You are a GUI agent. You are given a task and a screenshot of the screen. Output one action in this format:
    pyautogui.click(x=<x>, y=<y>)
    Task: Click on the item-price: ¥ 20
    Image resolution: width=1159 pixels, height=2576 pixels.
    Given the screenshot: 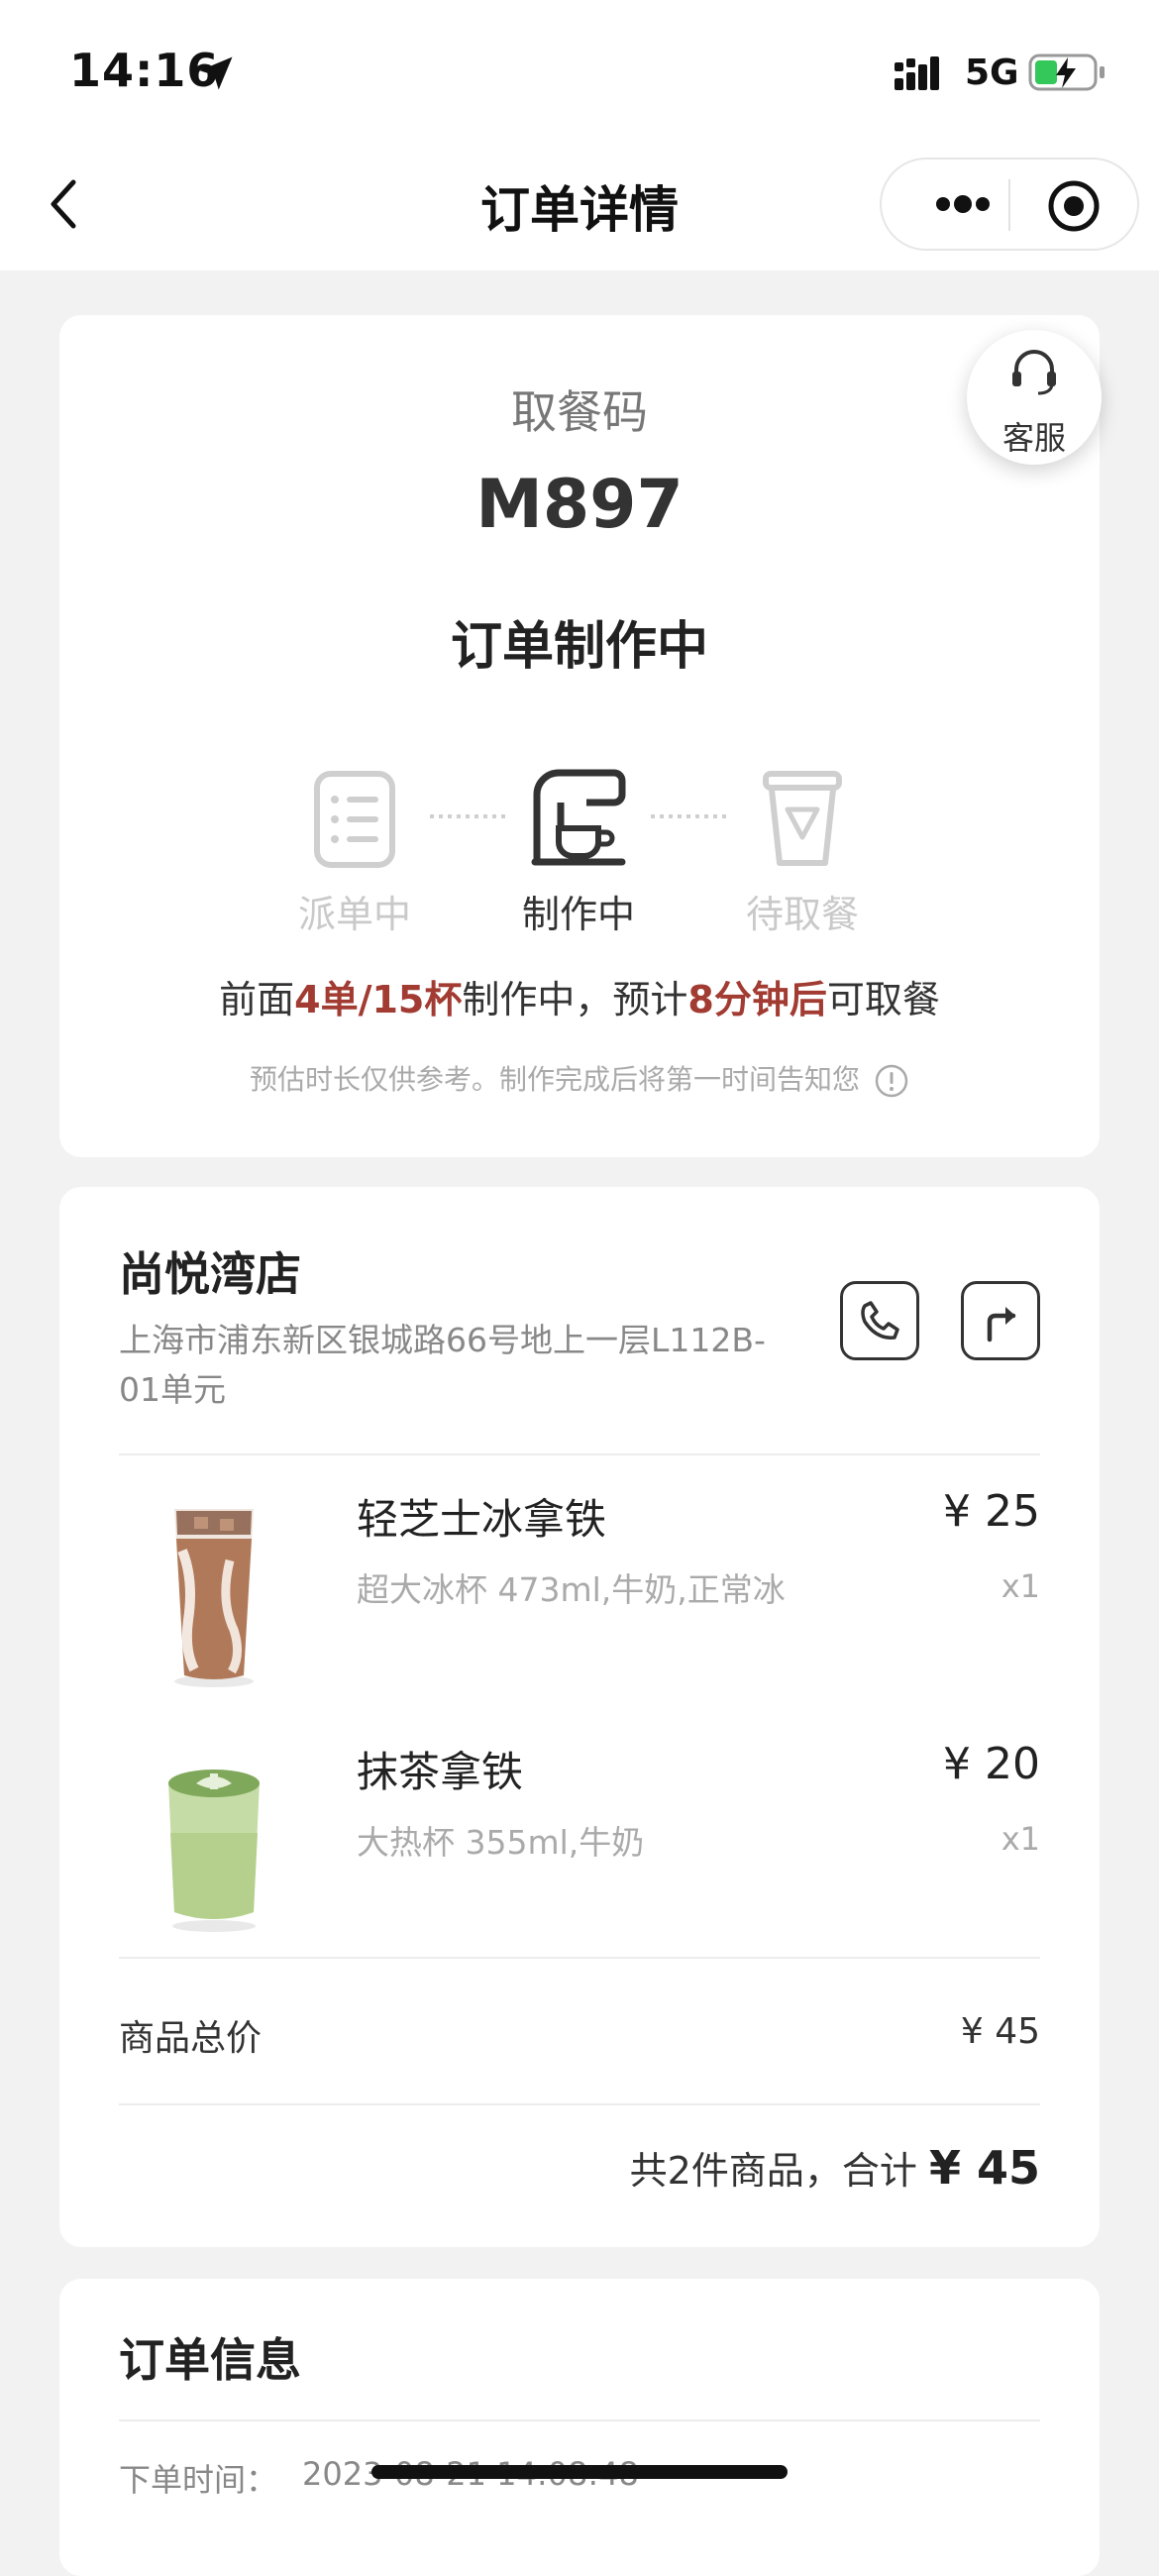 What is the action you would take?
    pyautogui.click(x=991, y=1764)
    